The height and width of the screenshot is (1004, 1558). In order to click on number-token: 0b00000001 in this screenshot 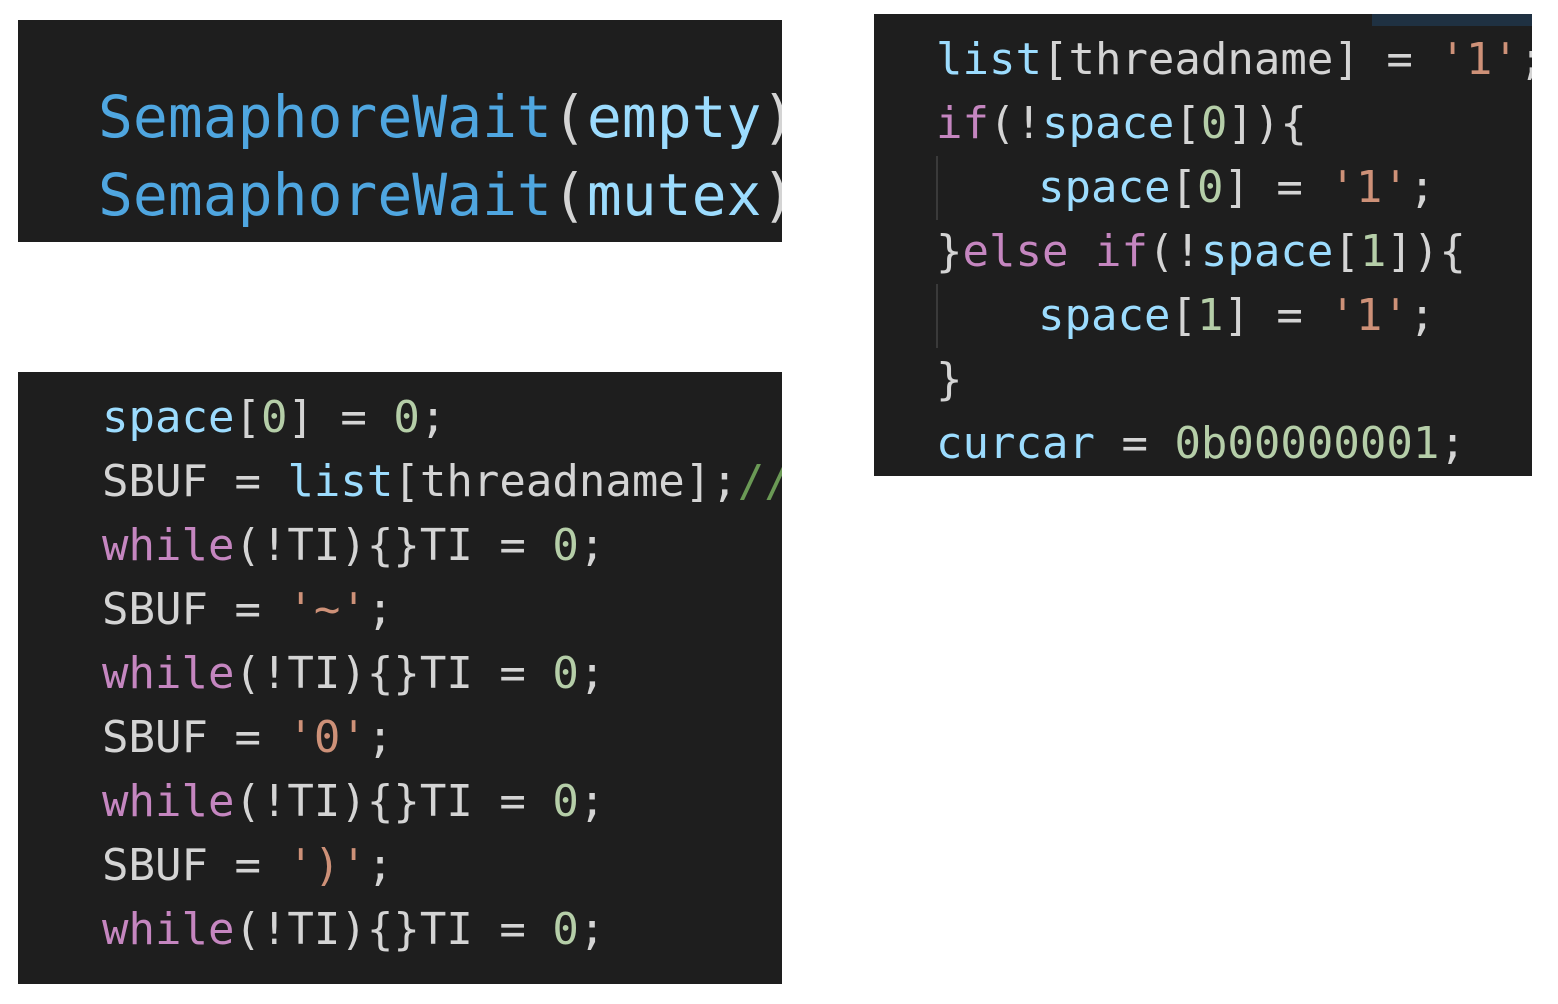, I will do `click(1307, 443)`.